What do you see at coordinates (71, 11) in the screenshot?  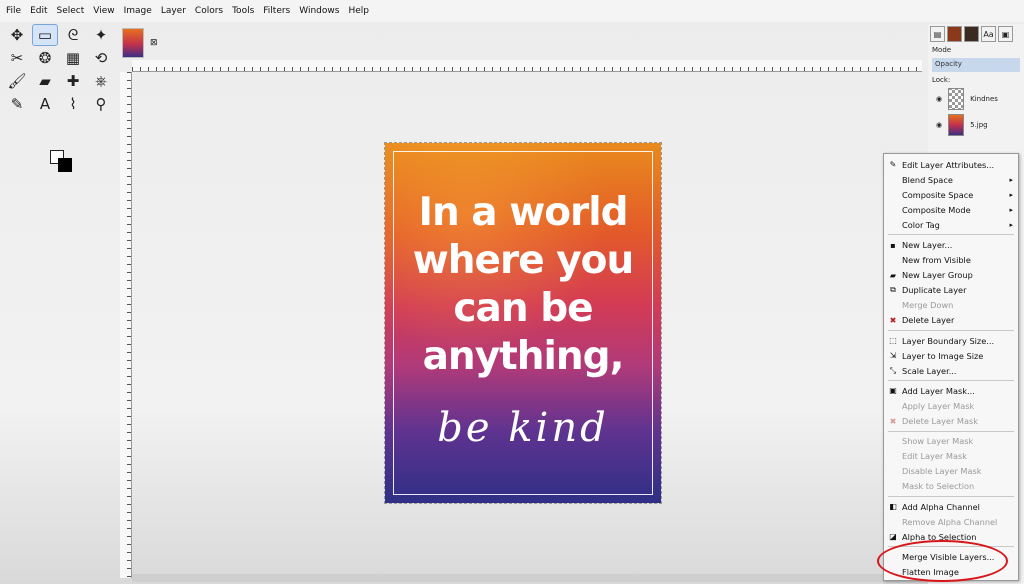 I see `menu-select: Select` at bounding box center [71, 11].